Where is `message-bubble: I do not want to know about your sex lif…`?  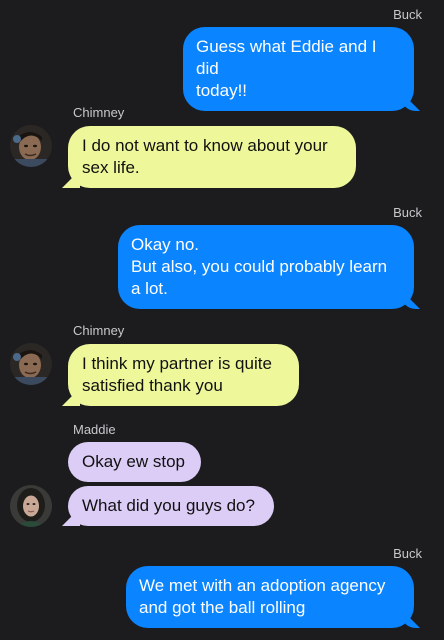 message-bubble: I do not want to know about your sex lif… is located at coordinates (212, 157).